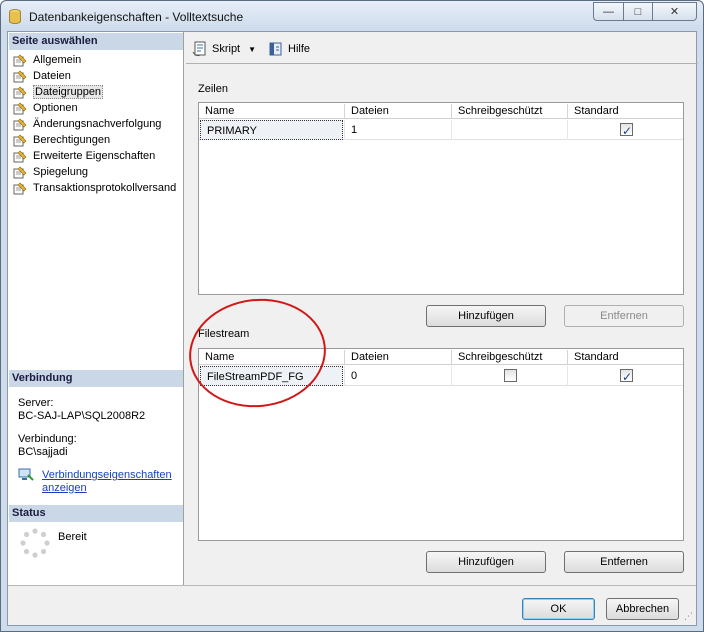 The height and width of the screenshot is (632, 704). Describe the element at coordinates (624, 316) in the screenshot. I see `rows-remove-button: Entfernen` at that location.